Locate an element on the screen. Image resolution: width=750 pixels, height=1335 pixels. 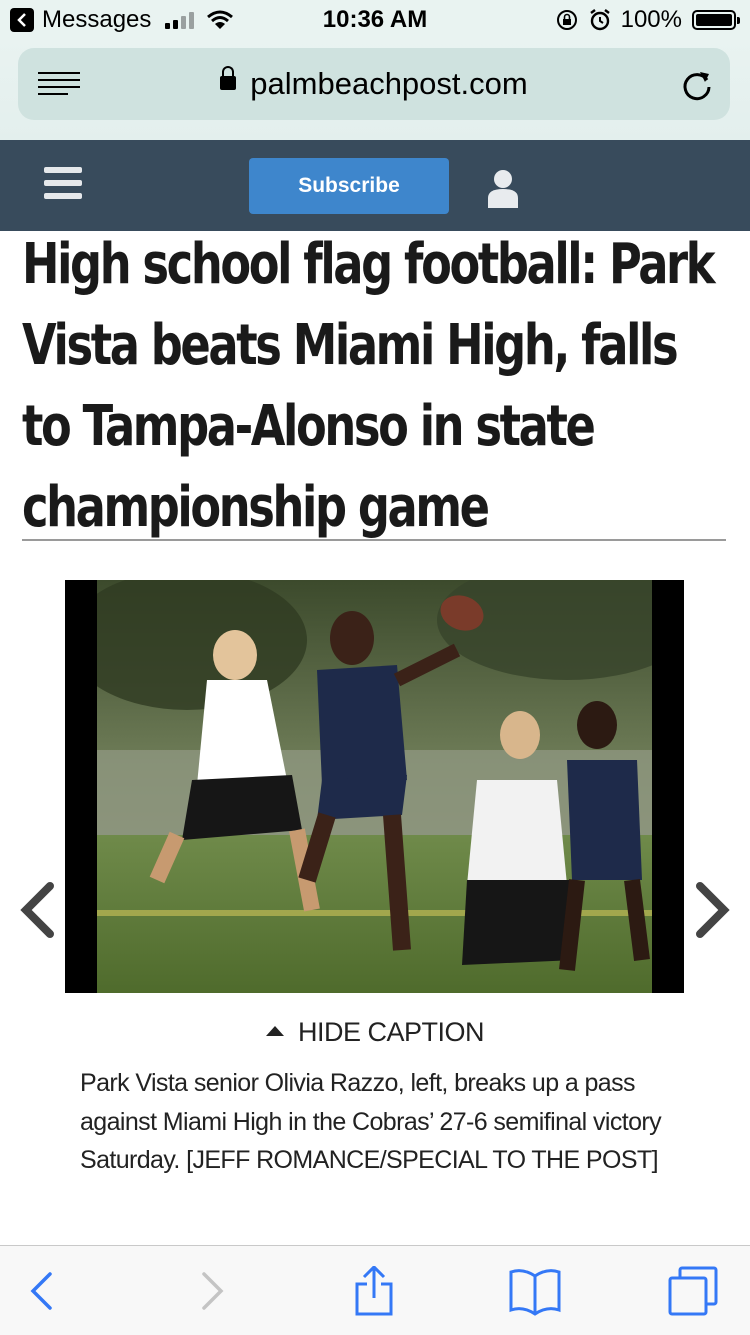
address-bar: palmbeachpost.com is located at coordinates (374, 84).